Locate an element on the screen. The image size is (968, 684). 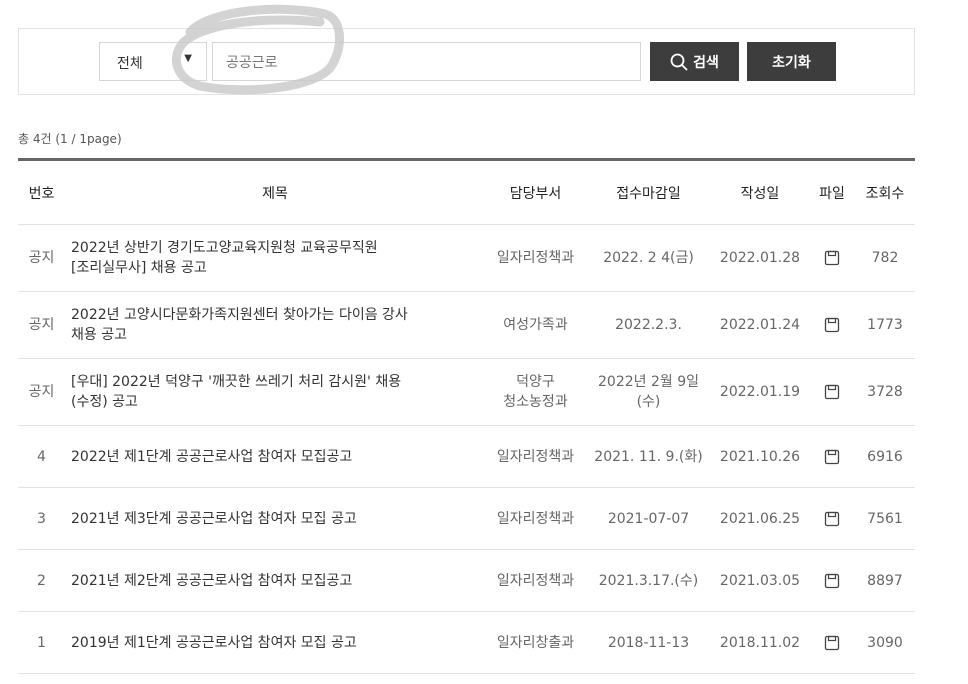
col-header-title: 제목 is located at coordinates (275, 191).